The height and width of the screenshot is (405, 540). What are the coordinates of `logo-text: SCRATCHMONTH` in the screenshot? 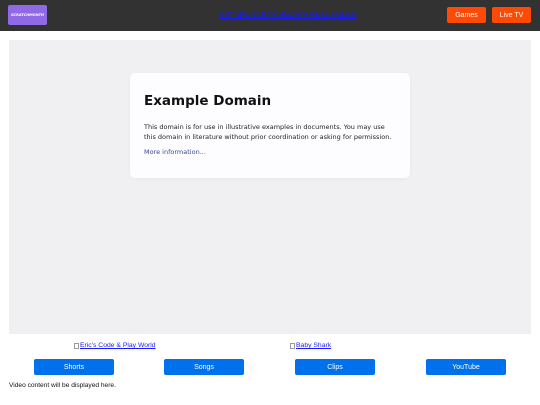 It's located at (27, 15).